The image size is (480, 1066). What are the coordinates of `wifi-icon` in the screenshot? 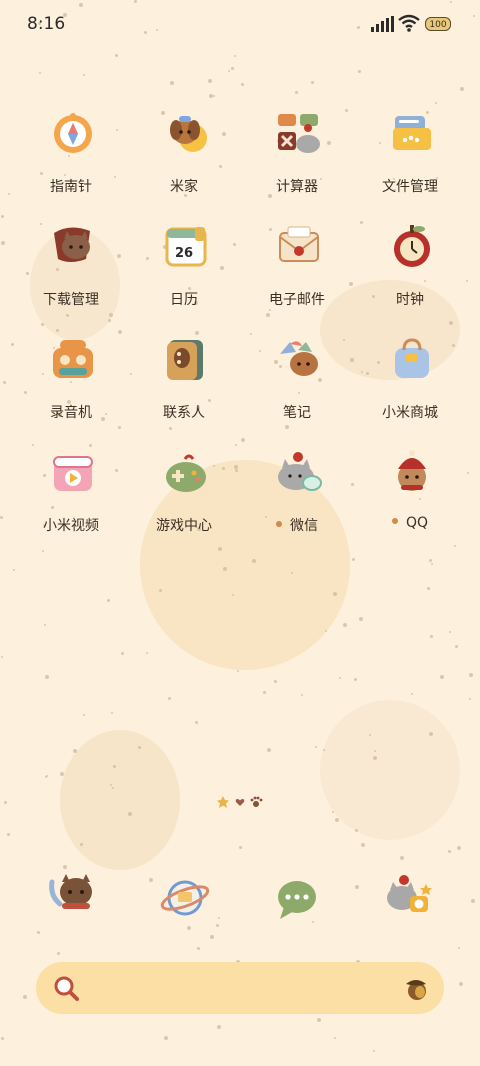 It's located at (409, 23).